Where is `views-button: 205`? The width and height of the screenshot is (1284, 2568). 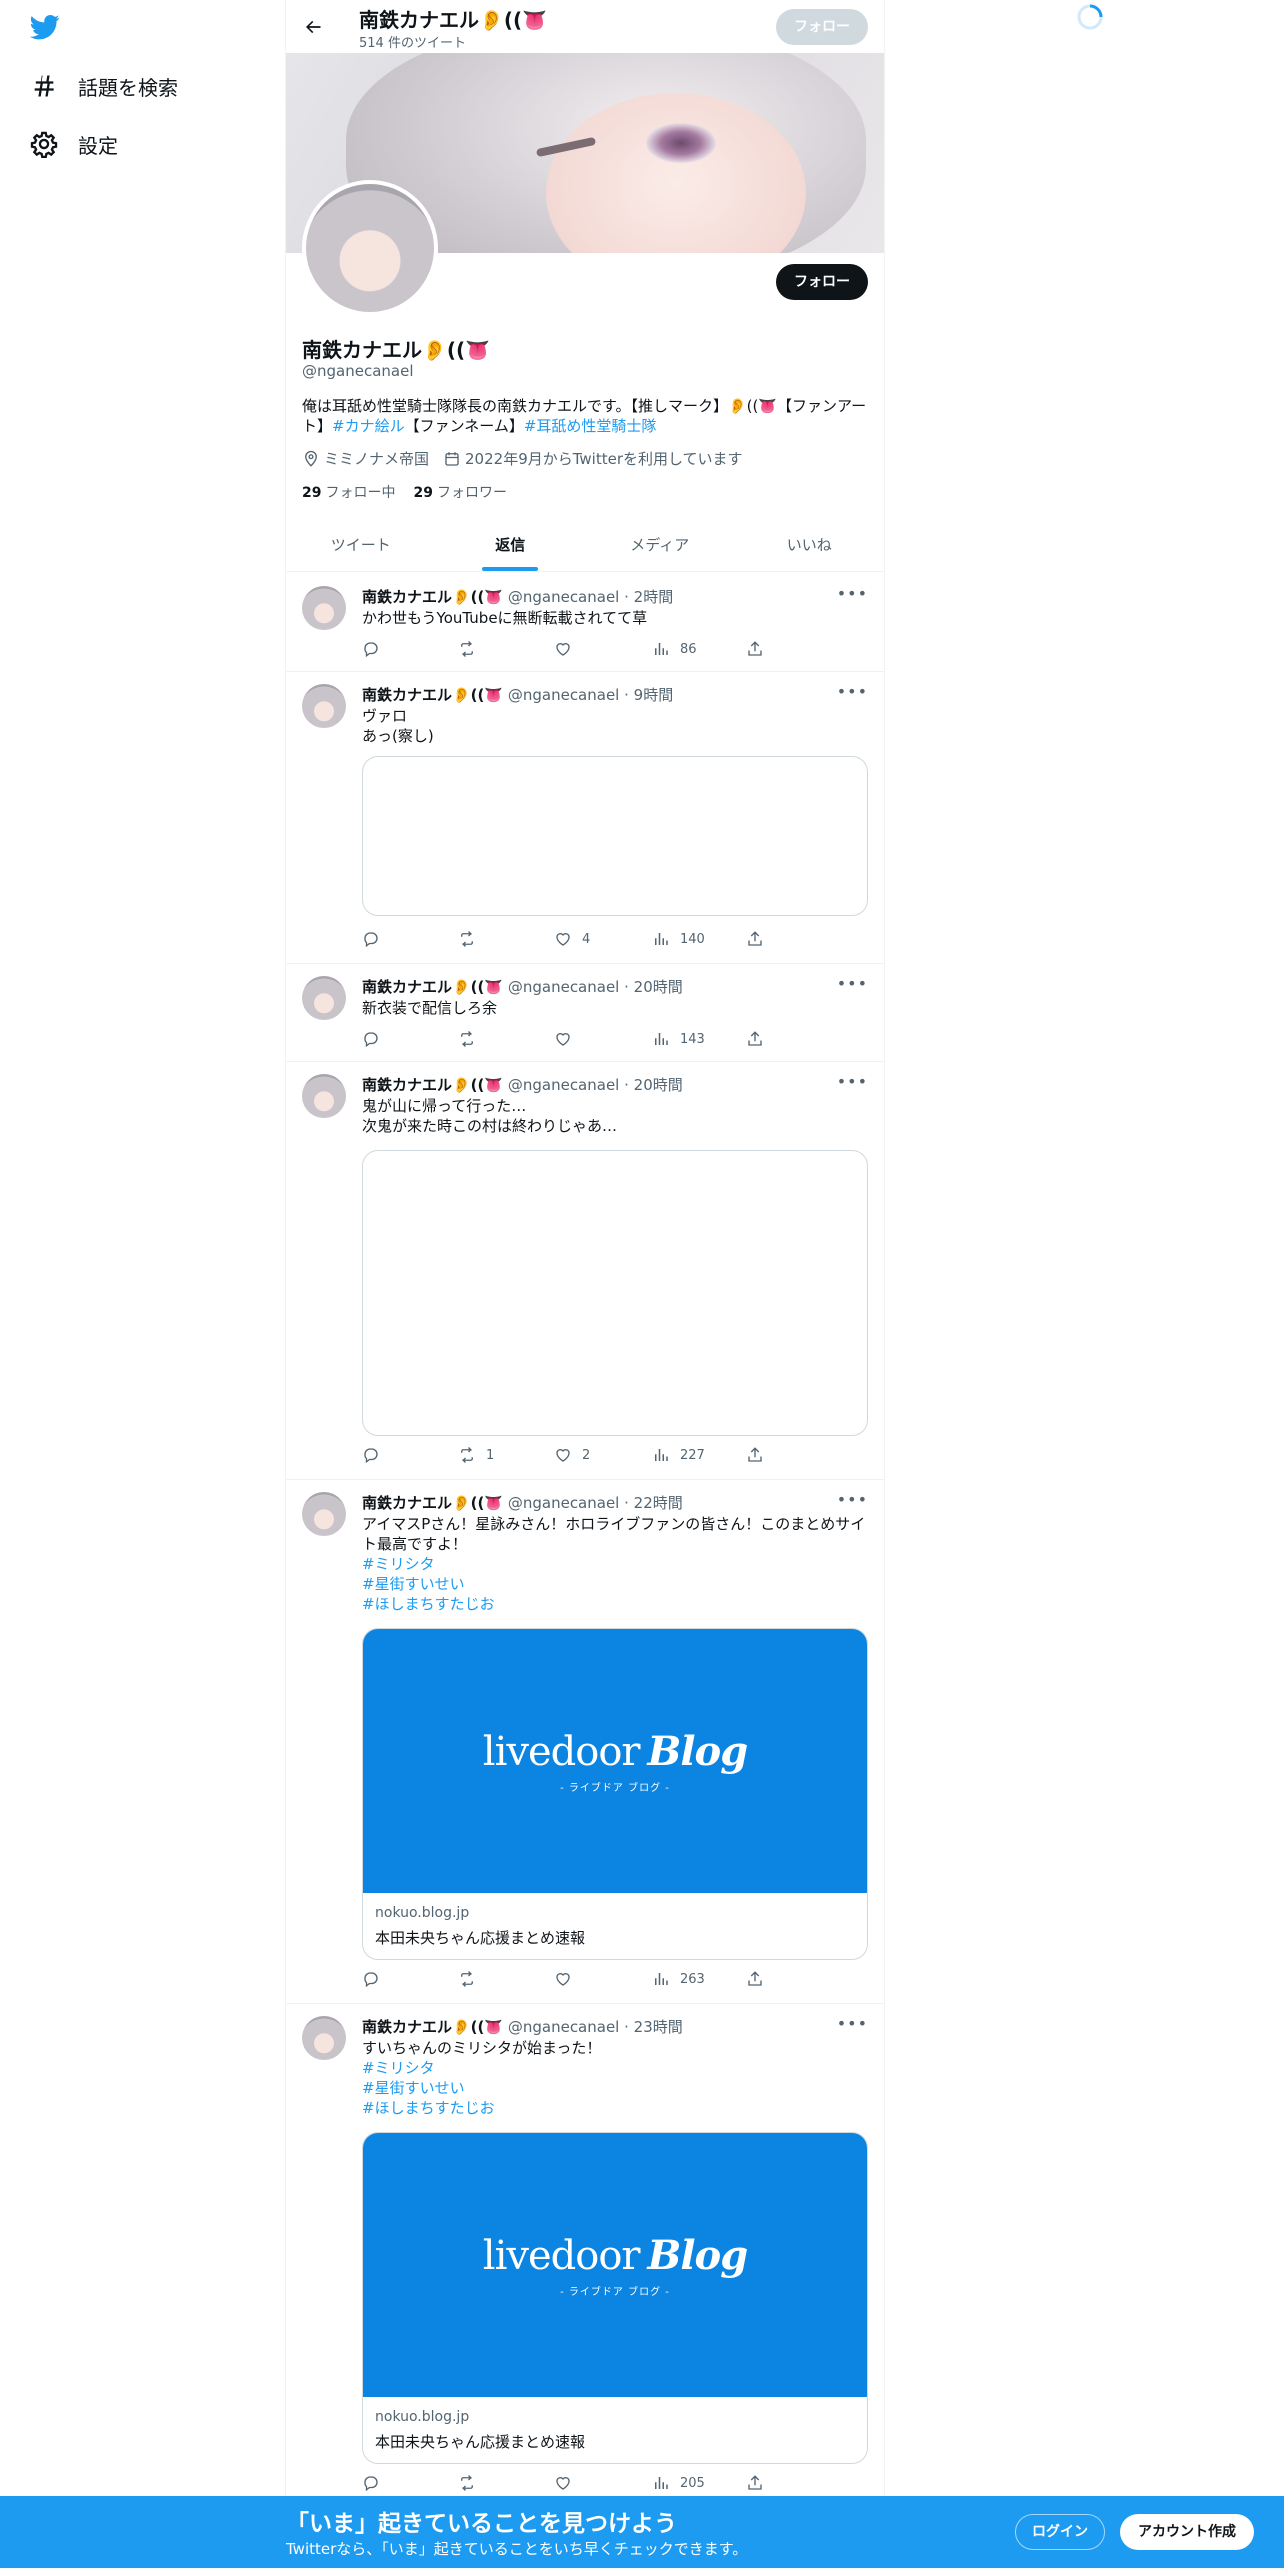
views-button: 205 is located at coordinates (678, 2483).